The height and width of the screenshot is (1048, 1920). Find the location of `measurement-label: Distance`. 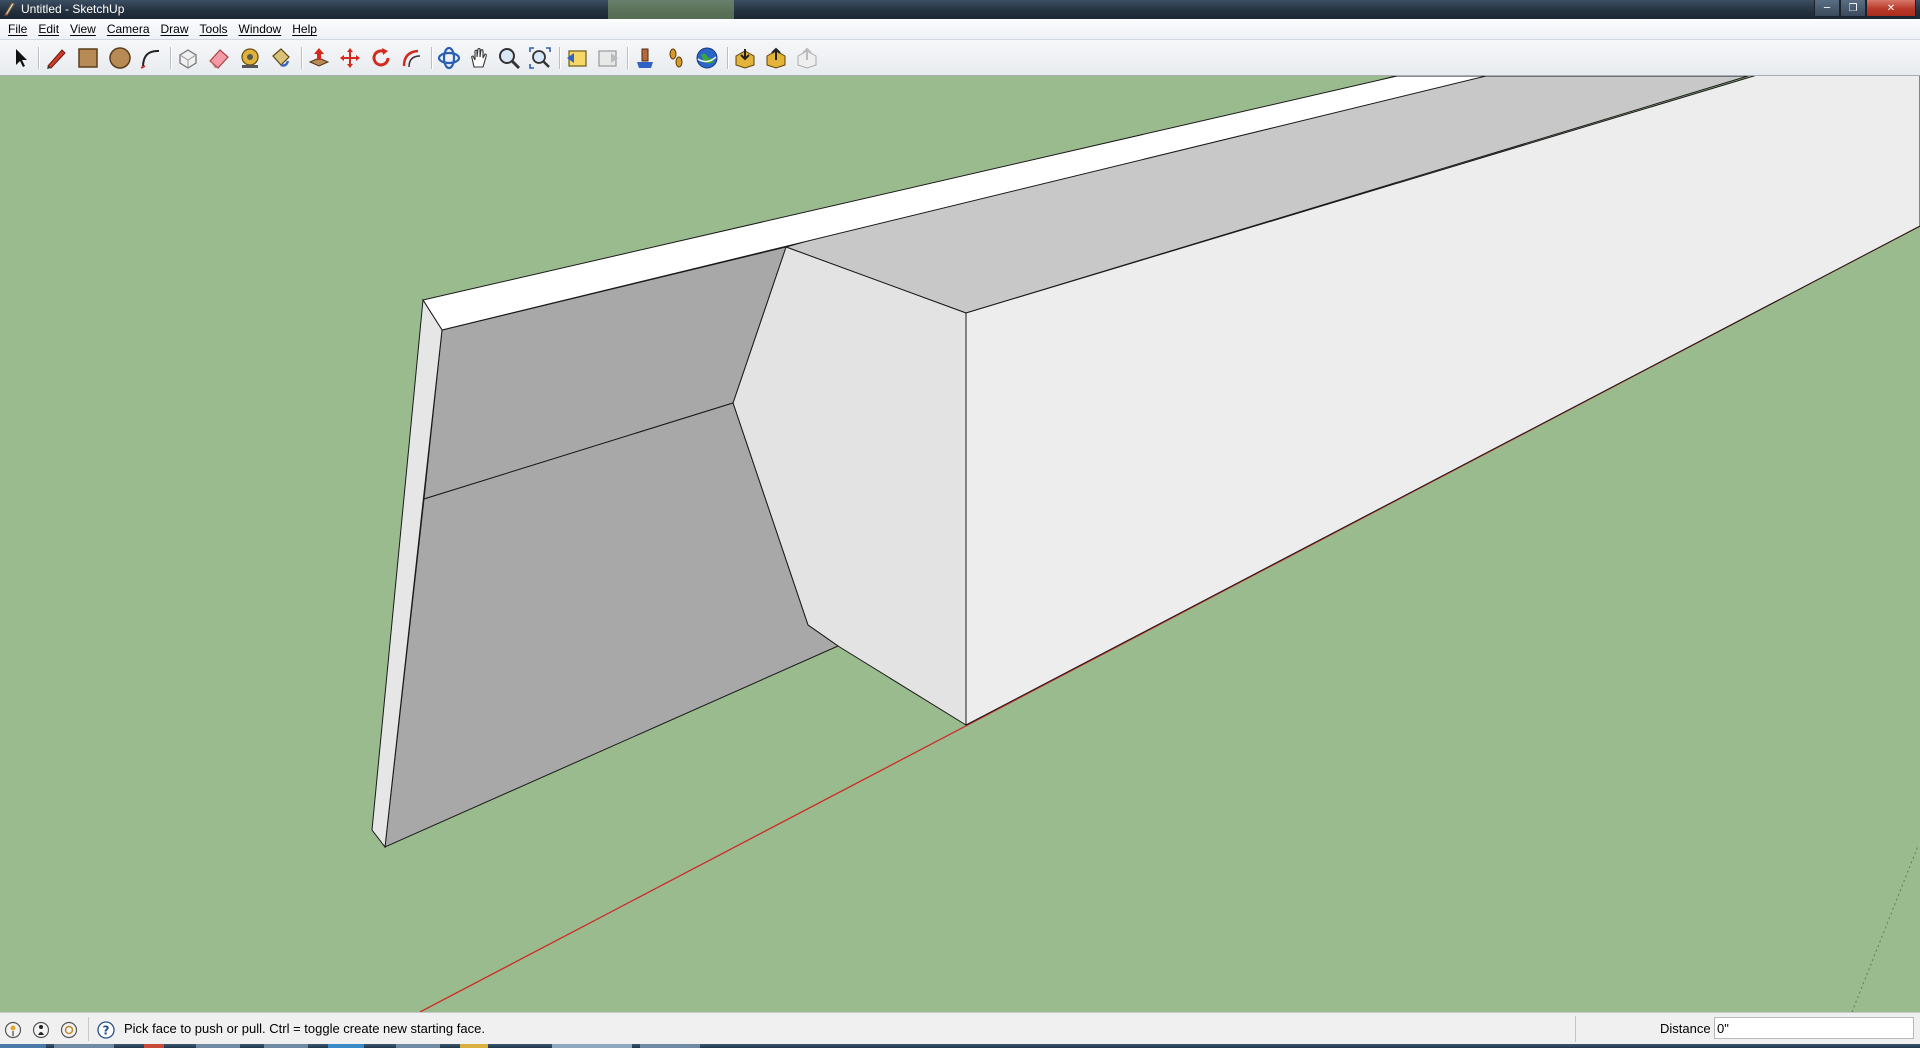

measurement-label: Distance is located at coordinates (1685, 1028).